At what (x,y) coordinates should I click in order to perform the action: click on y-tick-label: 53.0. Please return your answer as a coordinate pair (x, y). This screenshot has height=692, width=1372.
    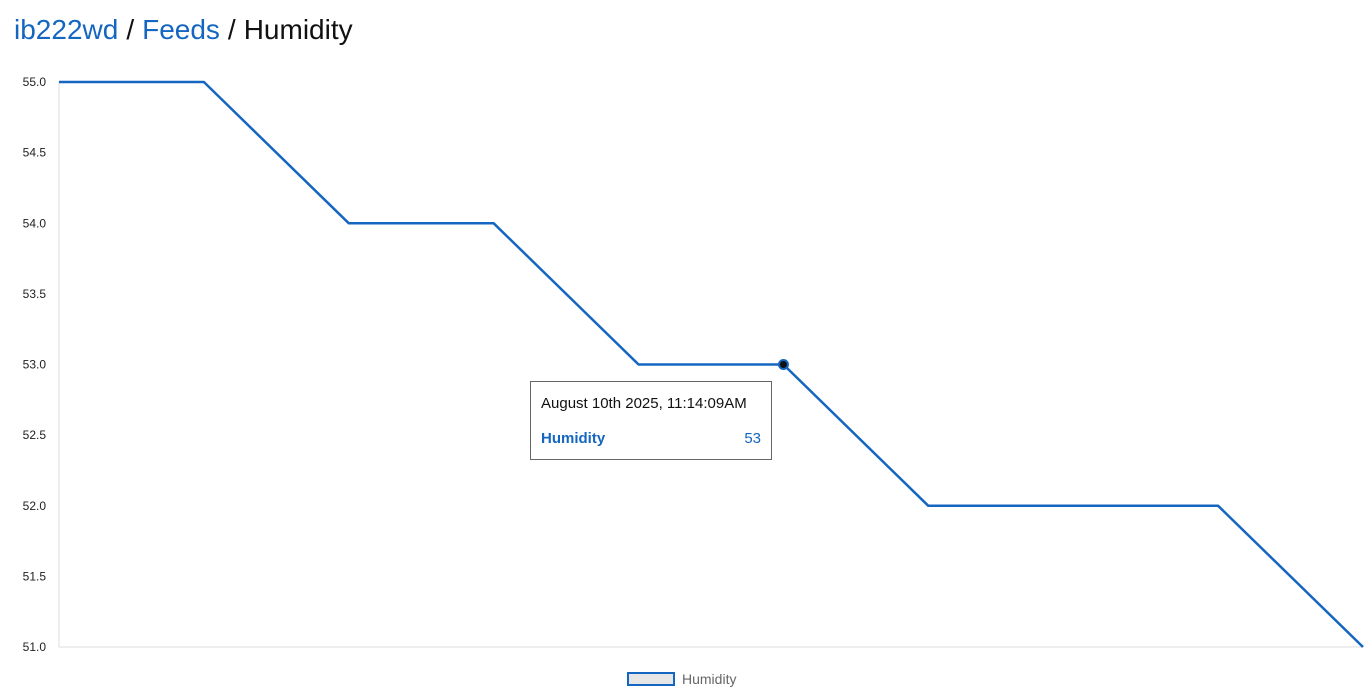
    Looking at the image, I should click on (35, 365).